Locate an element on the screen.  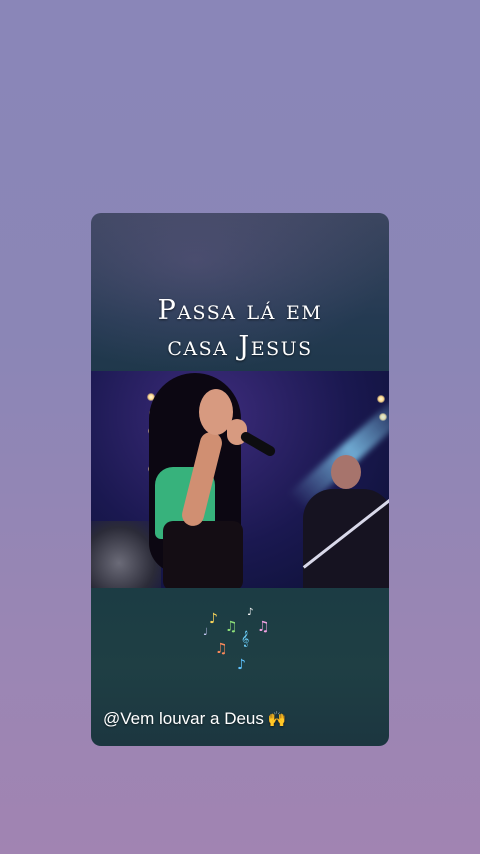
story-title-line-1: Passa lá em is located at coordinates (240, 310).